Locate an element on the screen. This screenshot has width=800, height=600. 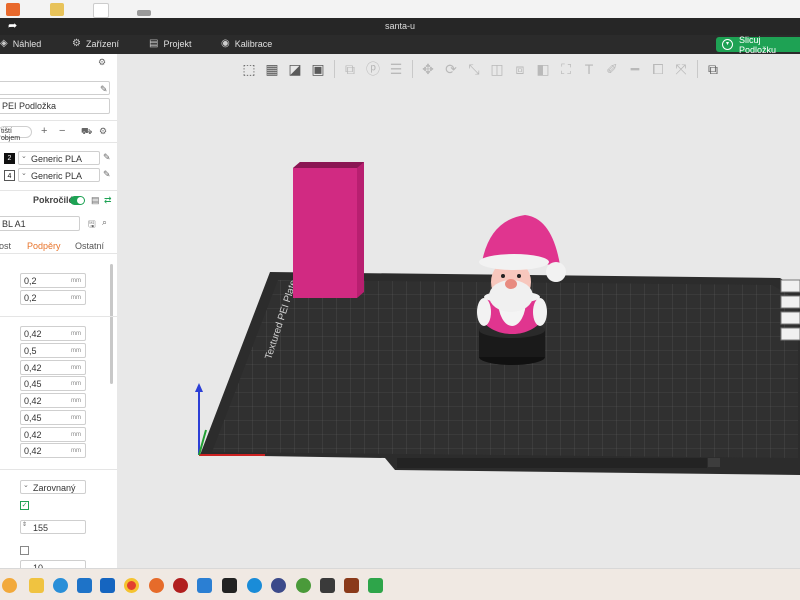
minus-icon: − is located at coordinates (62, 131).